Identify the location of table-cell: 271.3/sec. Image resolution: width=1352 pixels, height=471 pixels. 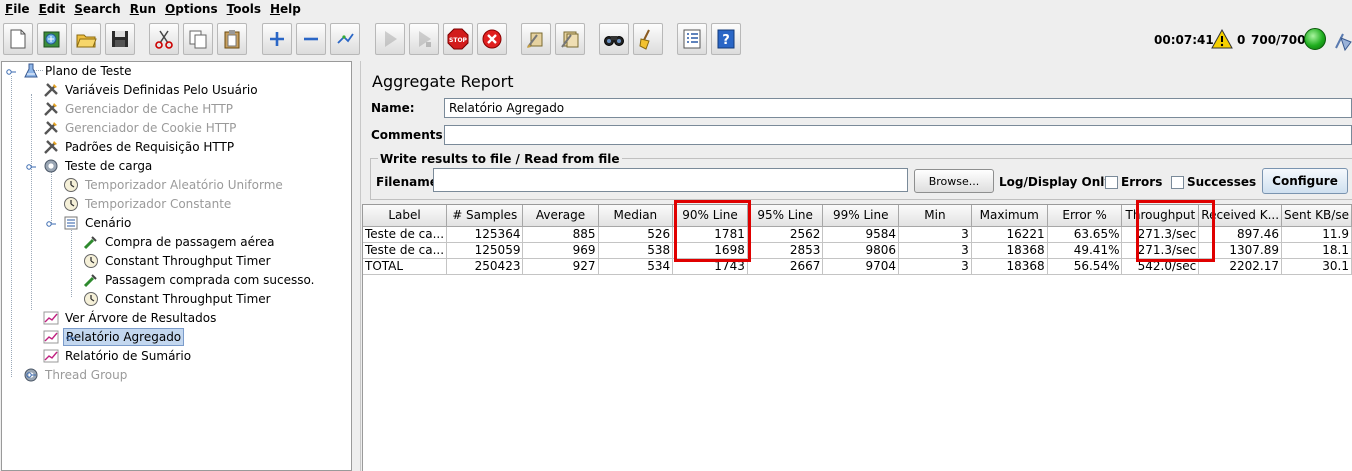
(1160, 234).